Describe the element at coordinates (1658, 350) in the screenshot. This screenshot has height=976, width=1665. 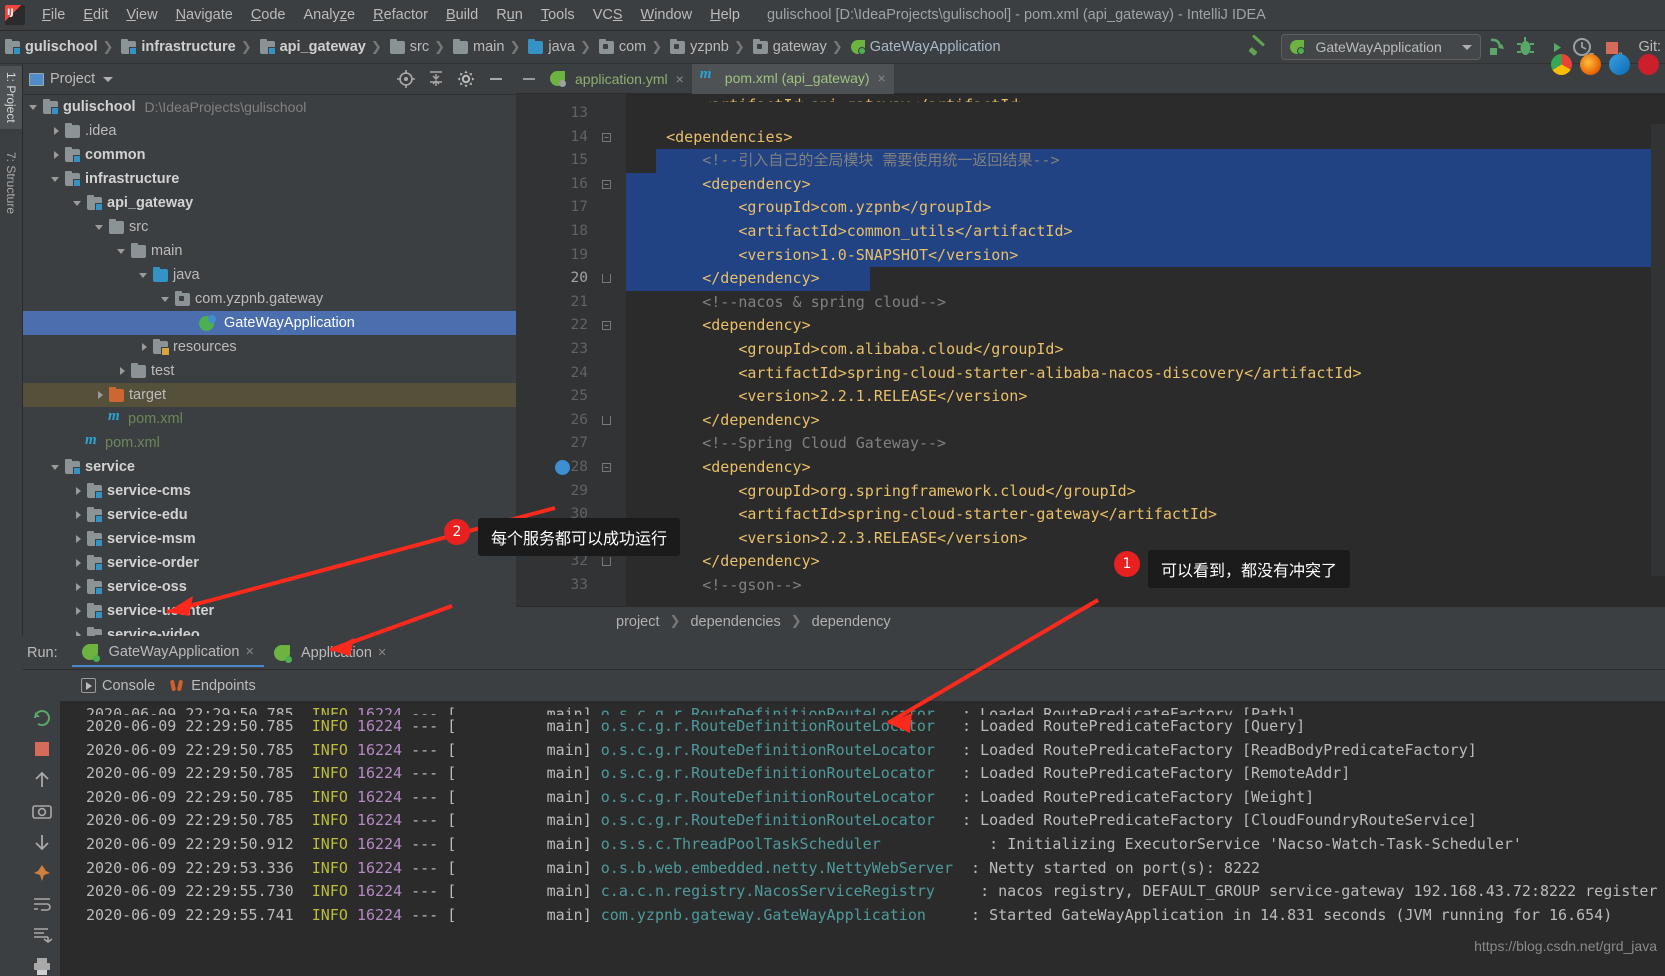
I see `editor-scrollbar` at that location.